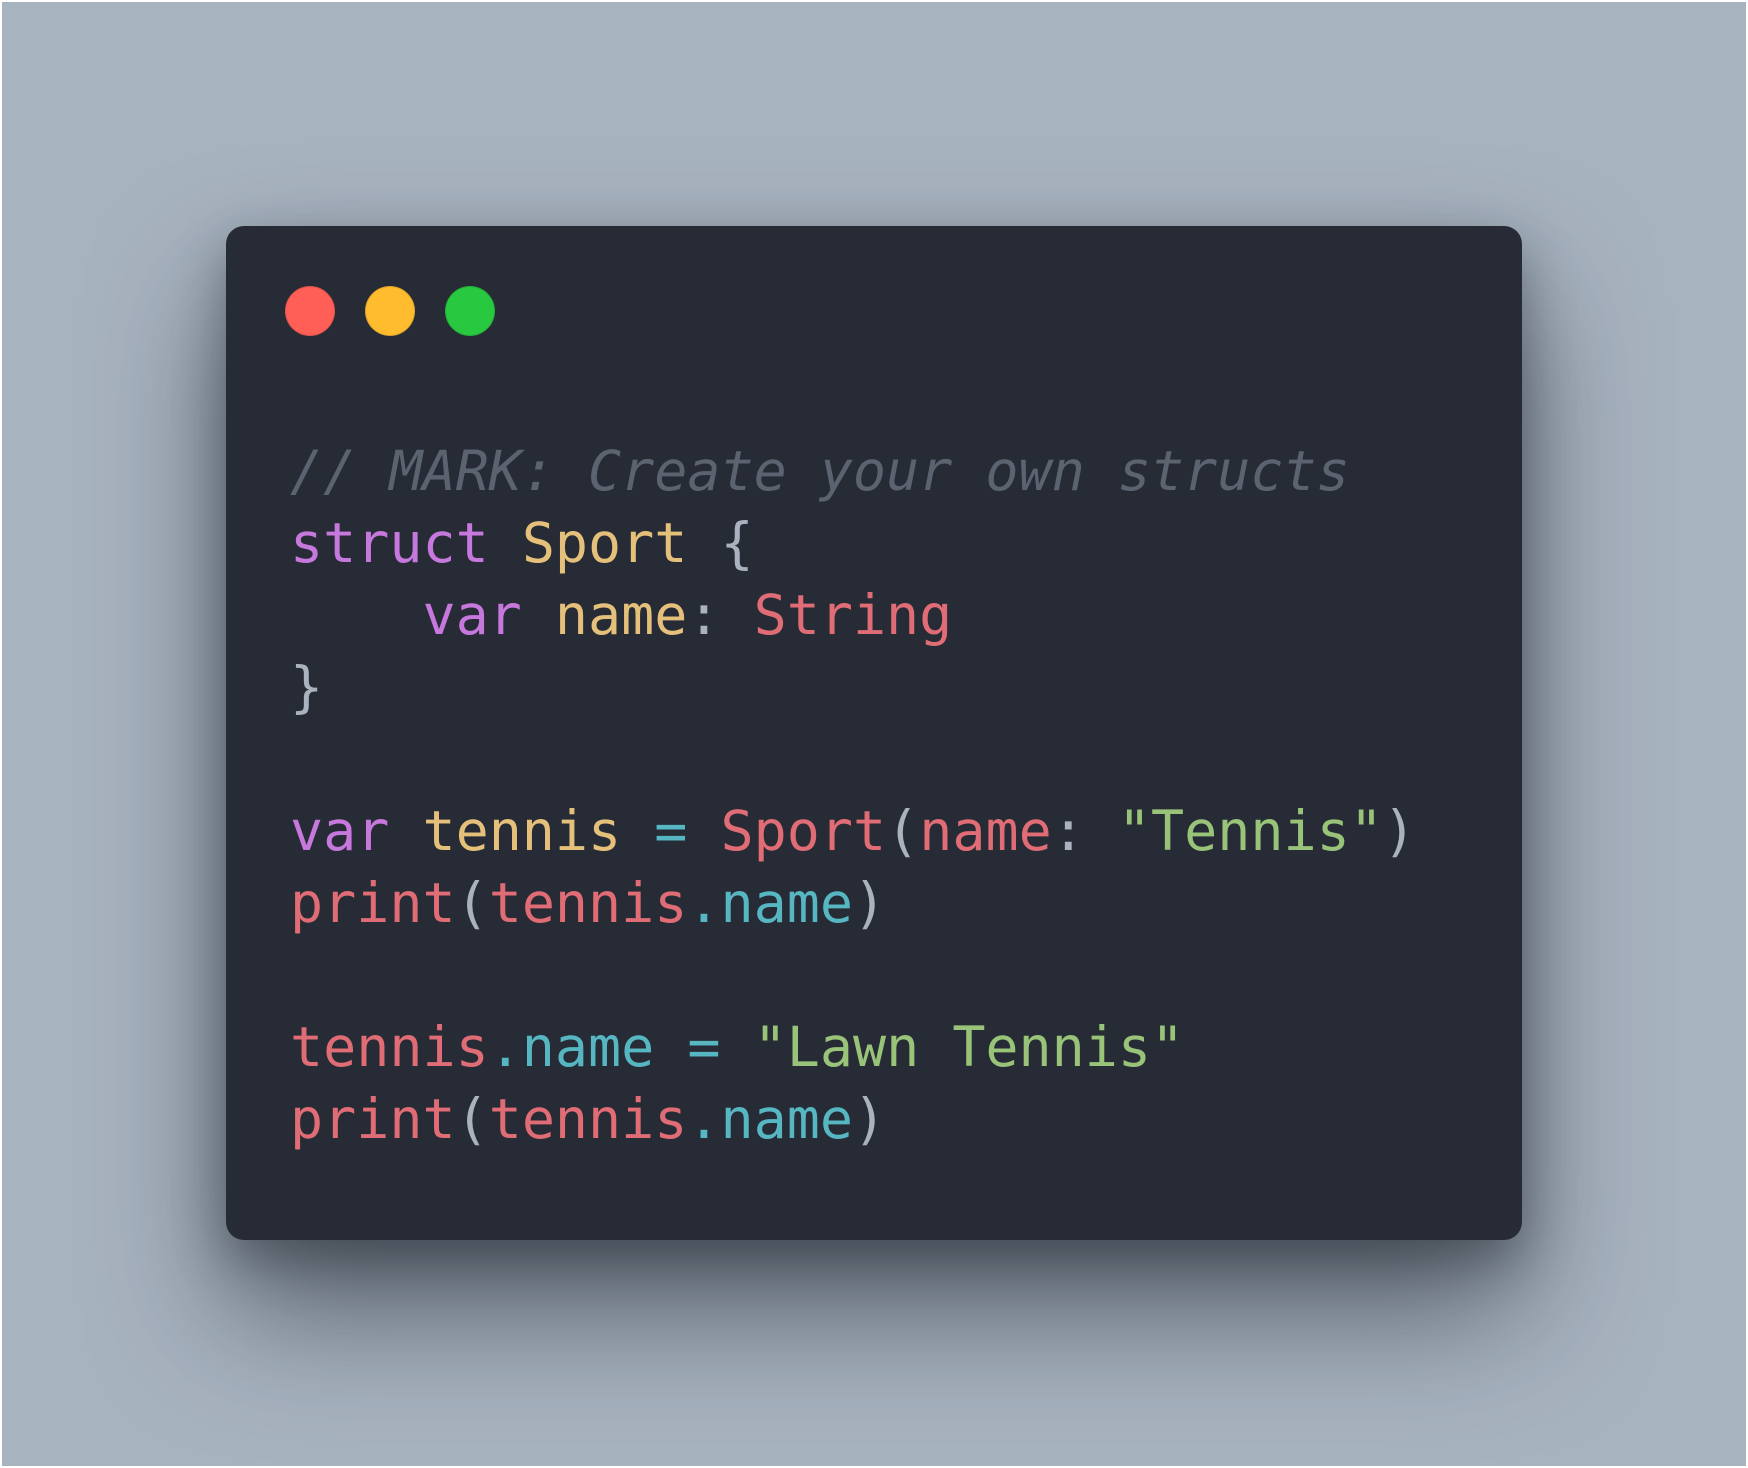 The image size is (1748, 1468). What do you see at coordinates (720, 543) in the screenshot?
I see `code-token-punctuation: {` at bounding box center [720, 543].